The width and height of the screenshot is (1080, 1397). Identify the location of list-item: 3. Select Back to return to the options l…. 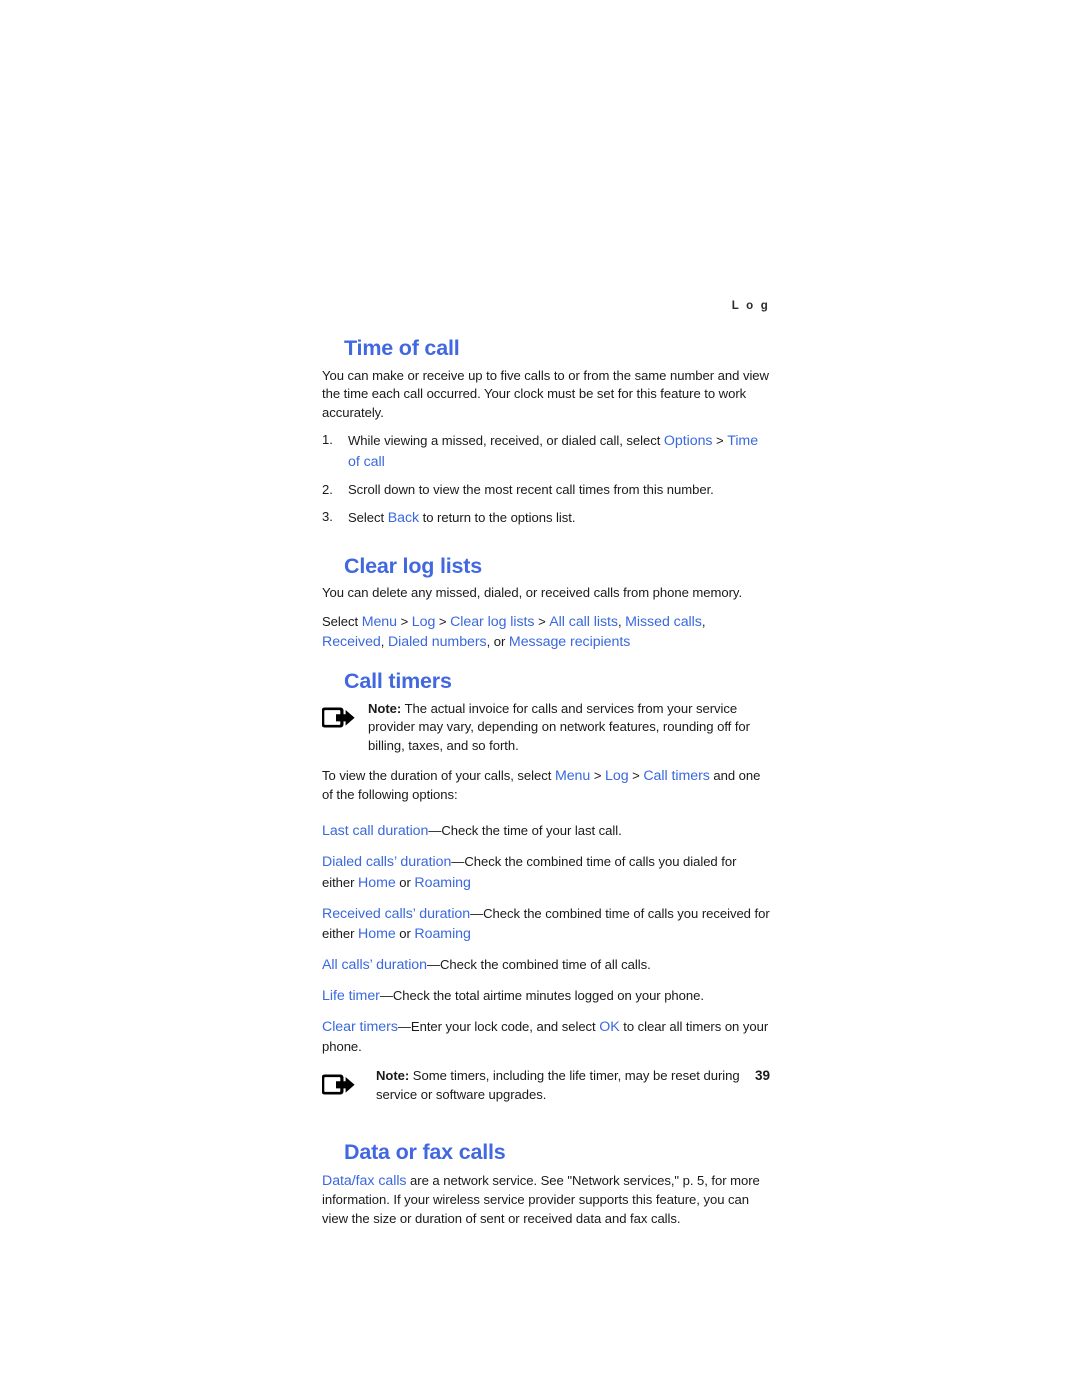
(546, 518).